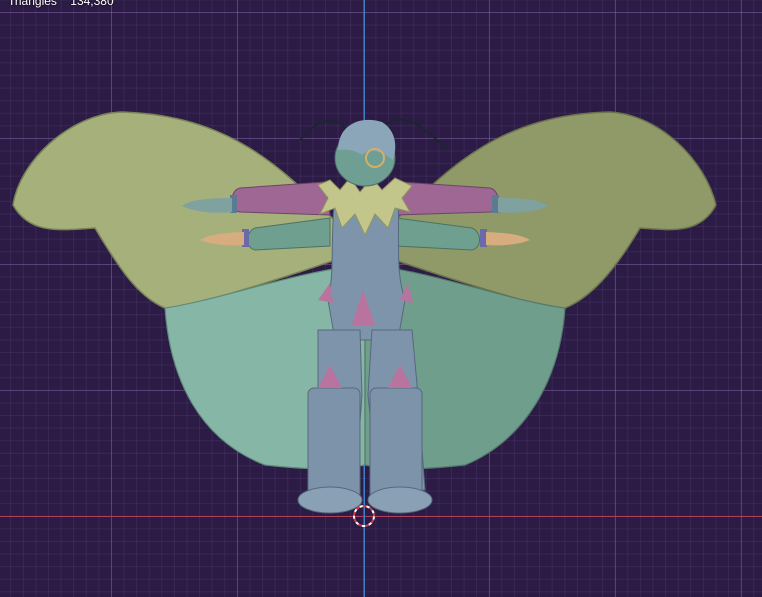 This screenshot has height=597, width=762. I want to click on triangle-count-value: 134,380, so click(92, 4).